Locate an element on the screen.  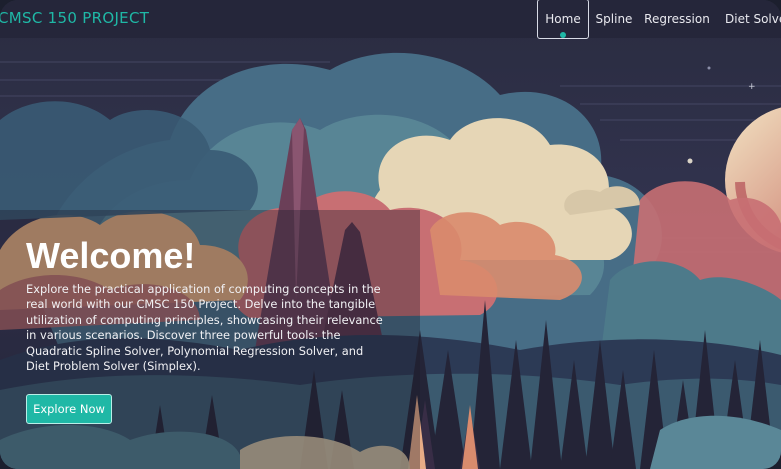
nav-diet-solver: Diet Solver is located at coordinates (748, 19).